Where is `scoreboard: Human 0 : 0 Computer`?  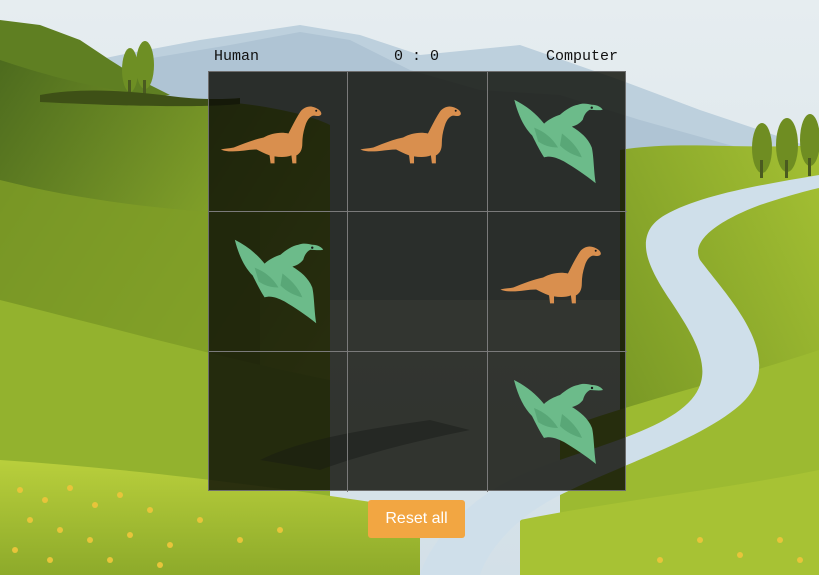 scoreboard: Human 0 : 0 Computer is located at coordinates (413, 56).